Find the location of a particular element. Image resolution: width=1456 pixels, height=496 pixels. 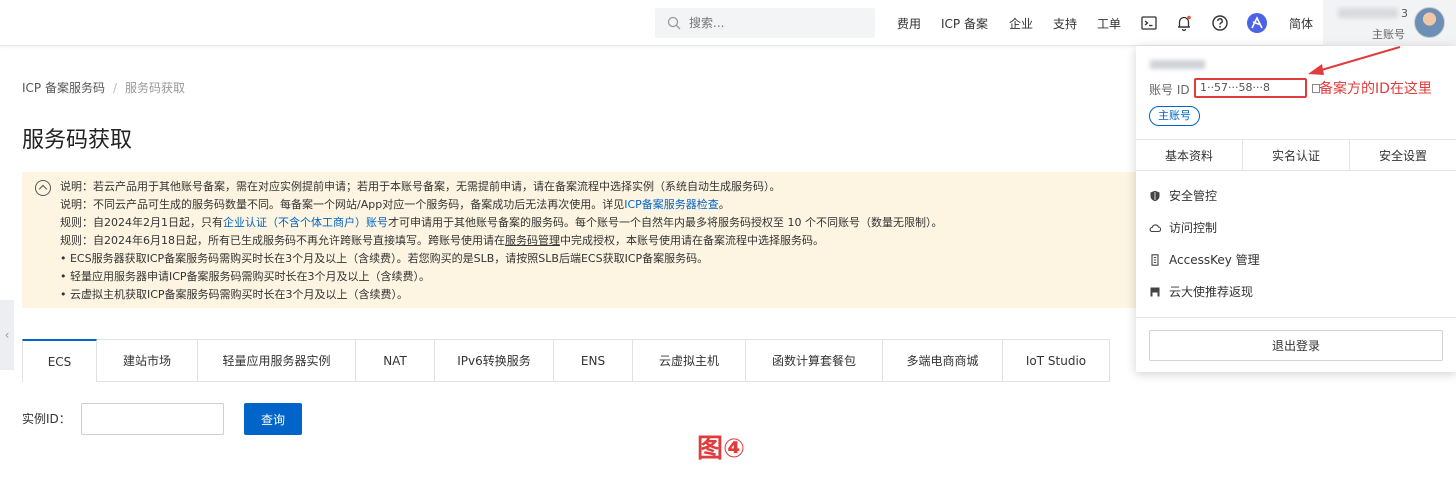

nav-ticket: 工单 is located at coordinates (1109, 23).